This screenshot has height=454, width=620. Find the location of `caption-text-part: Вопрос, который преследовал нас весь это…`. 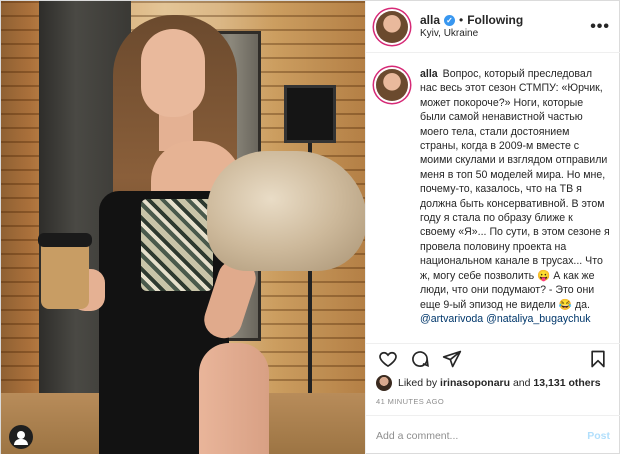

caption-text-part: Вопрос, который преследовал нас весь это… is located at coordinates (515, 175).